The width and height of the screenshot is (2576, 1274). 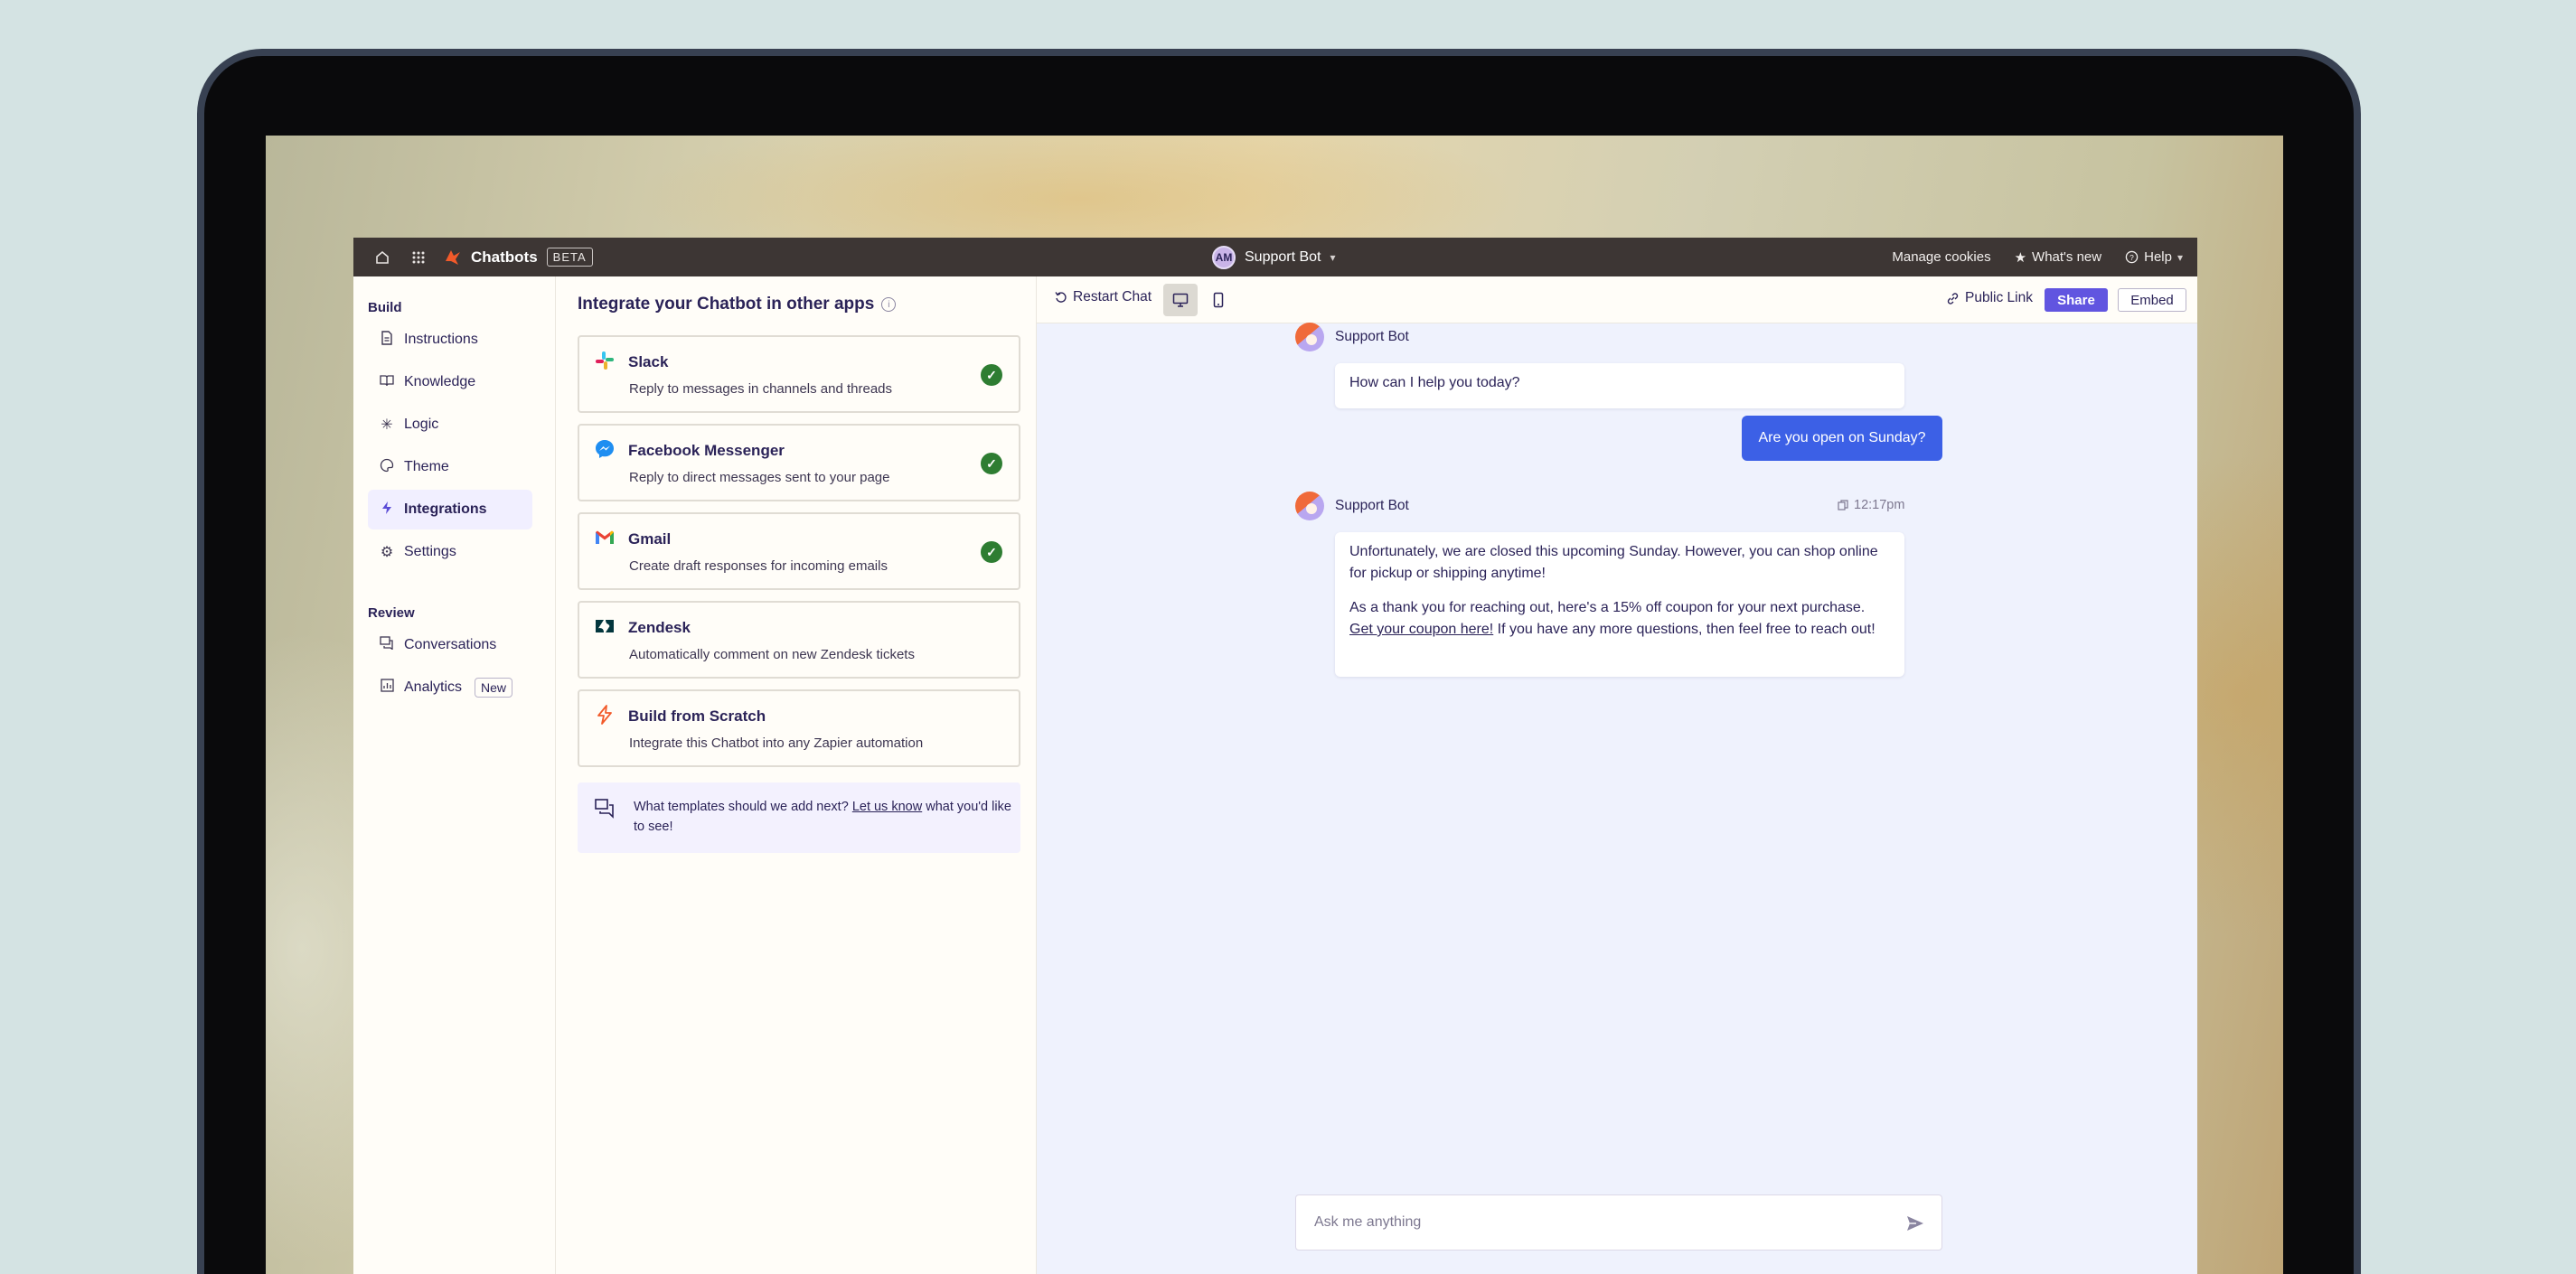 I want to click on bot-greeting-bubble: How can I help you today?, so click(x=1620, y=385).